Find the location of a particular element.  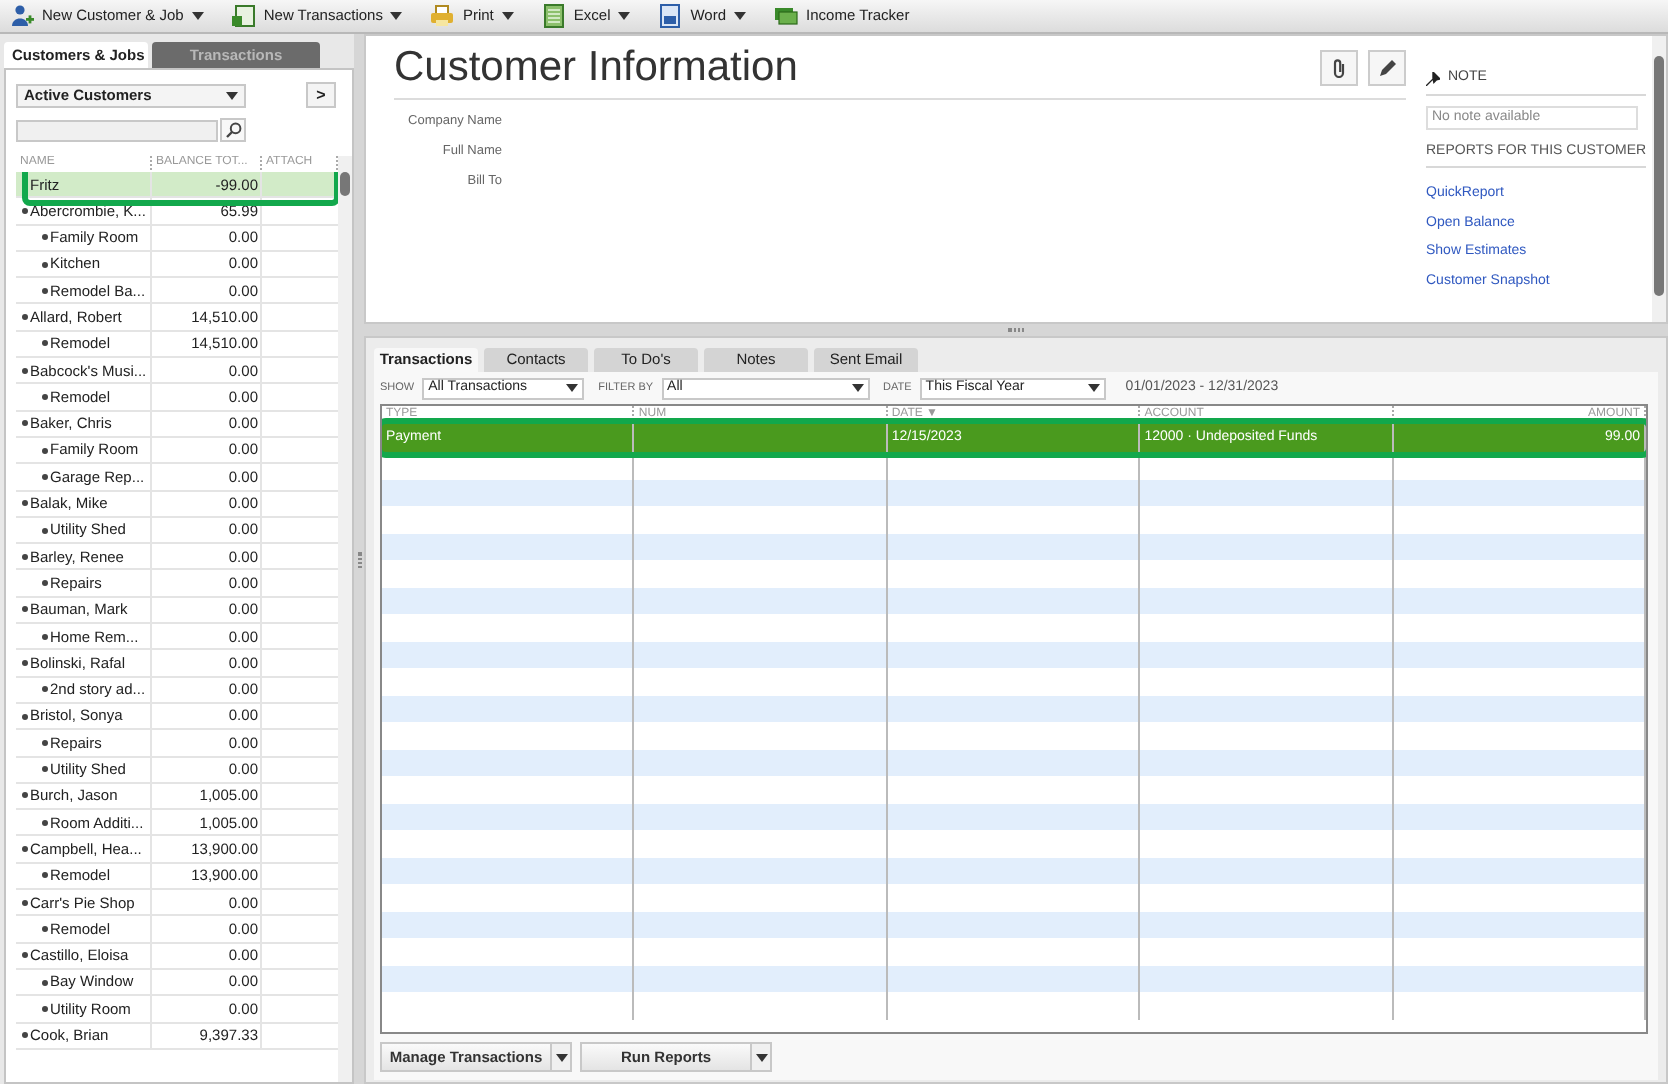

person-icon is located at coordinates (22, 16).